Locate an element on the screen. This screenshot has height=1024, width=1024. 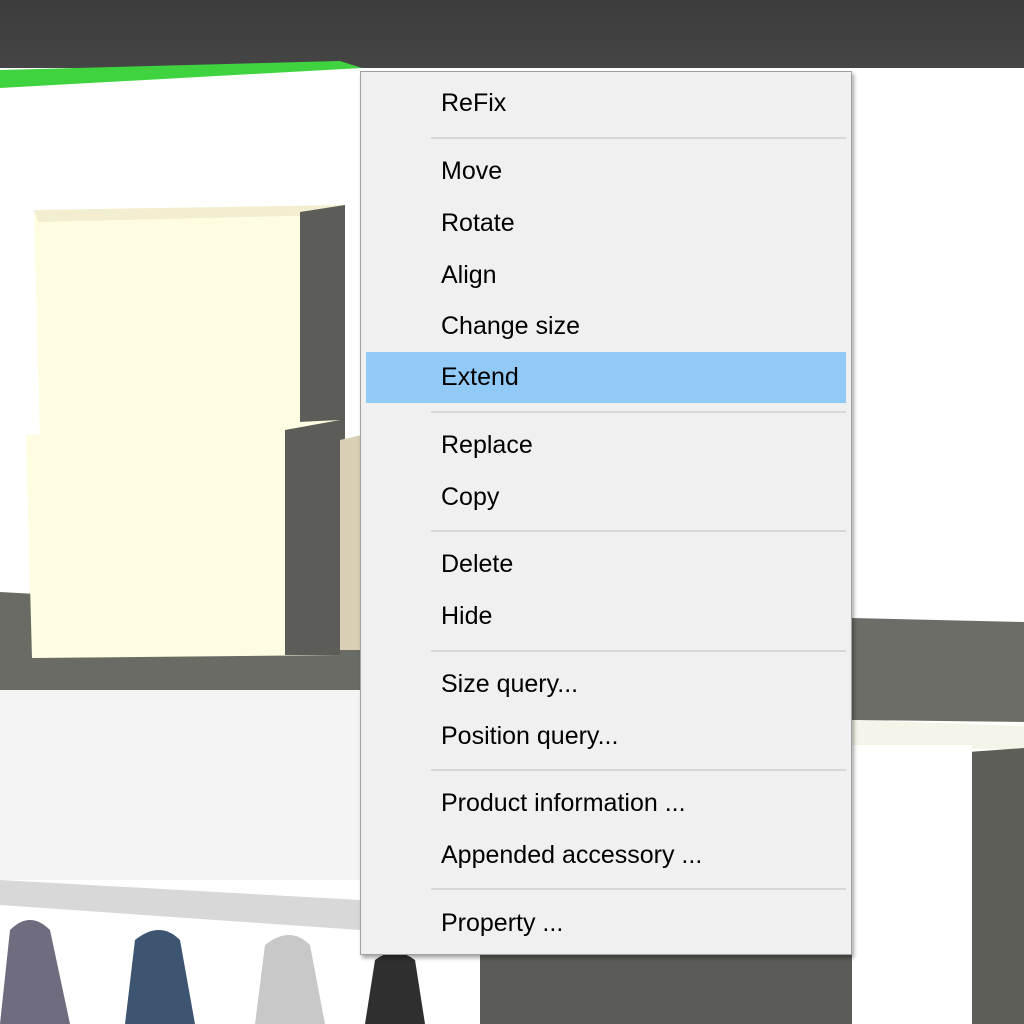
menu-item-refix: ReFix is located at coordinates (606, 103).